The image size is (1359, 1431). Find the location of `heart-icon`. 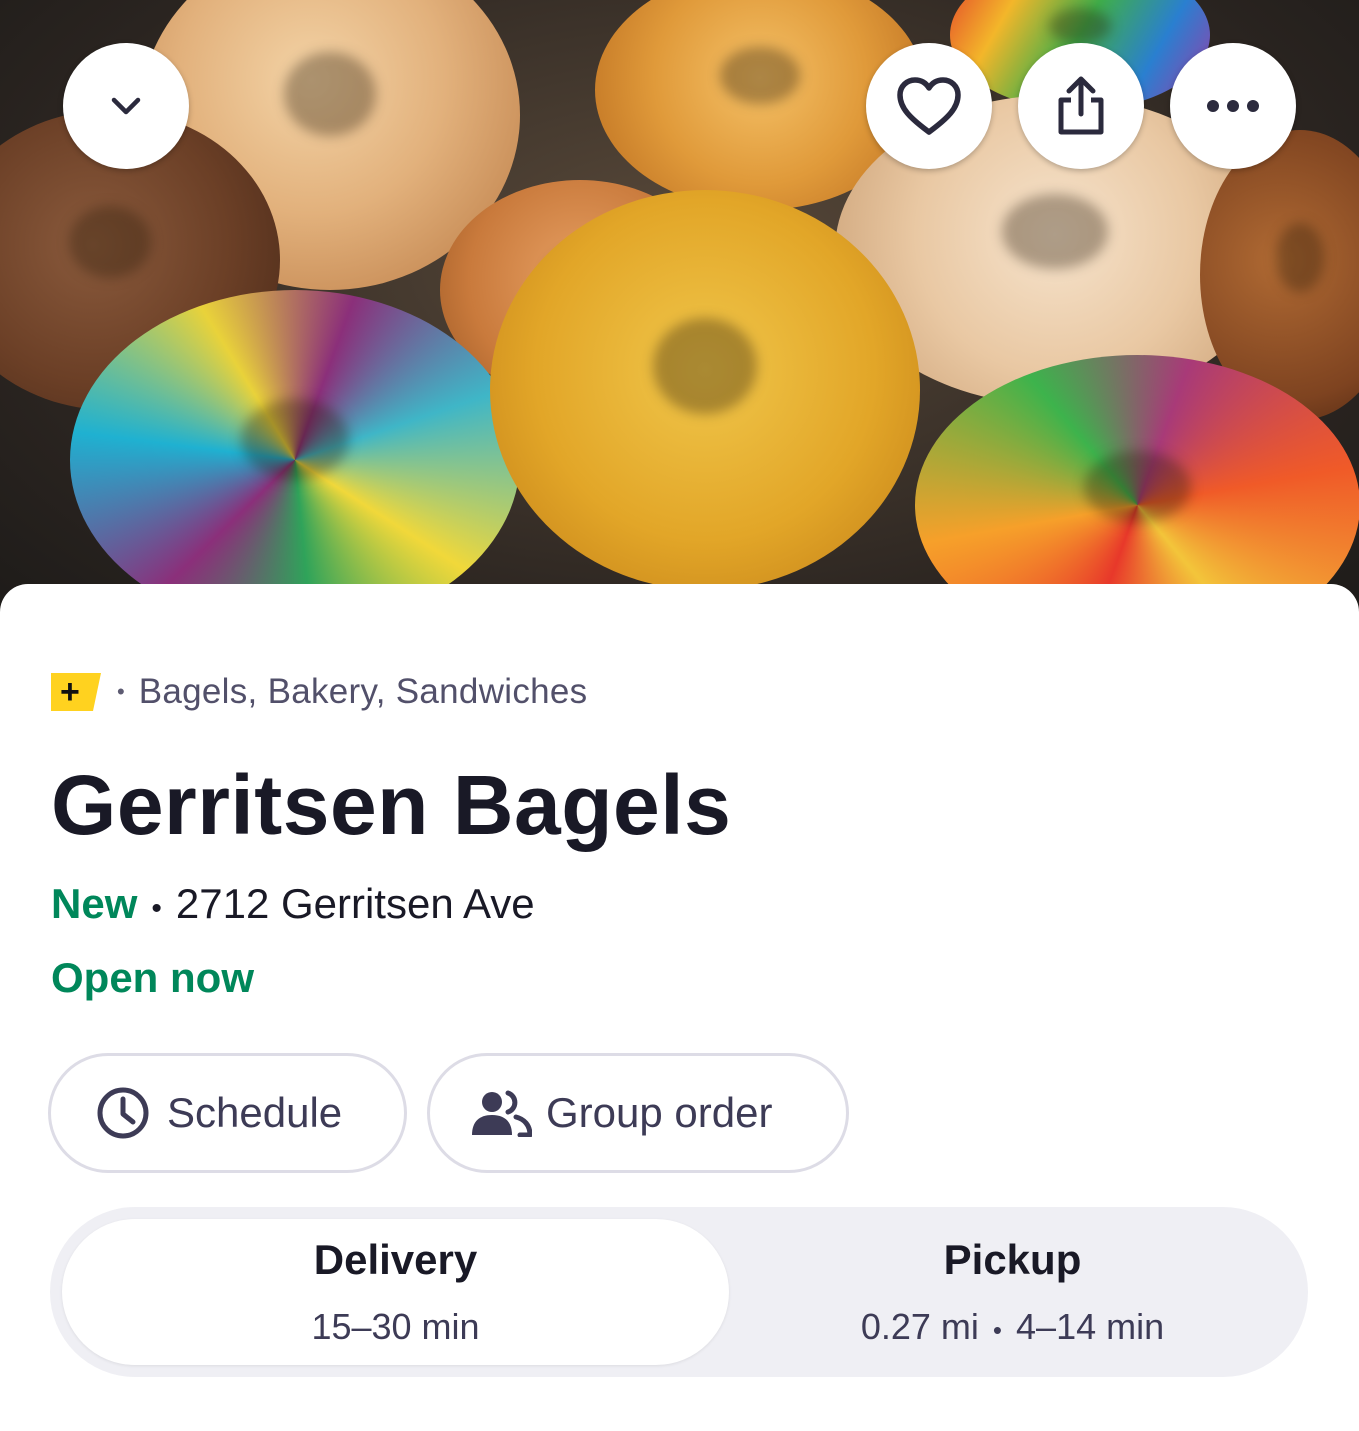

heart-icon is located at coordinates (929, 106).